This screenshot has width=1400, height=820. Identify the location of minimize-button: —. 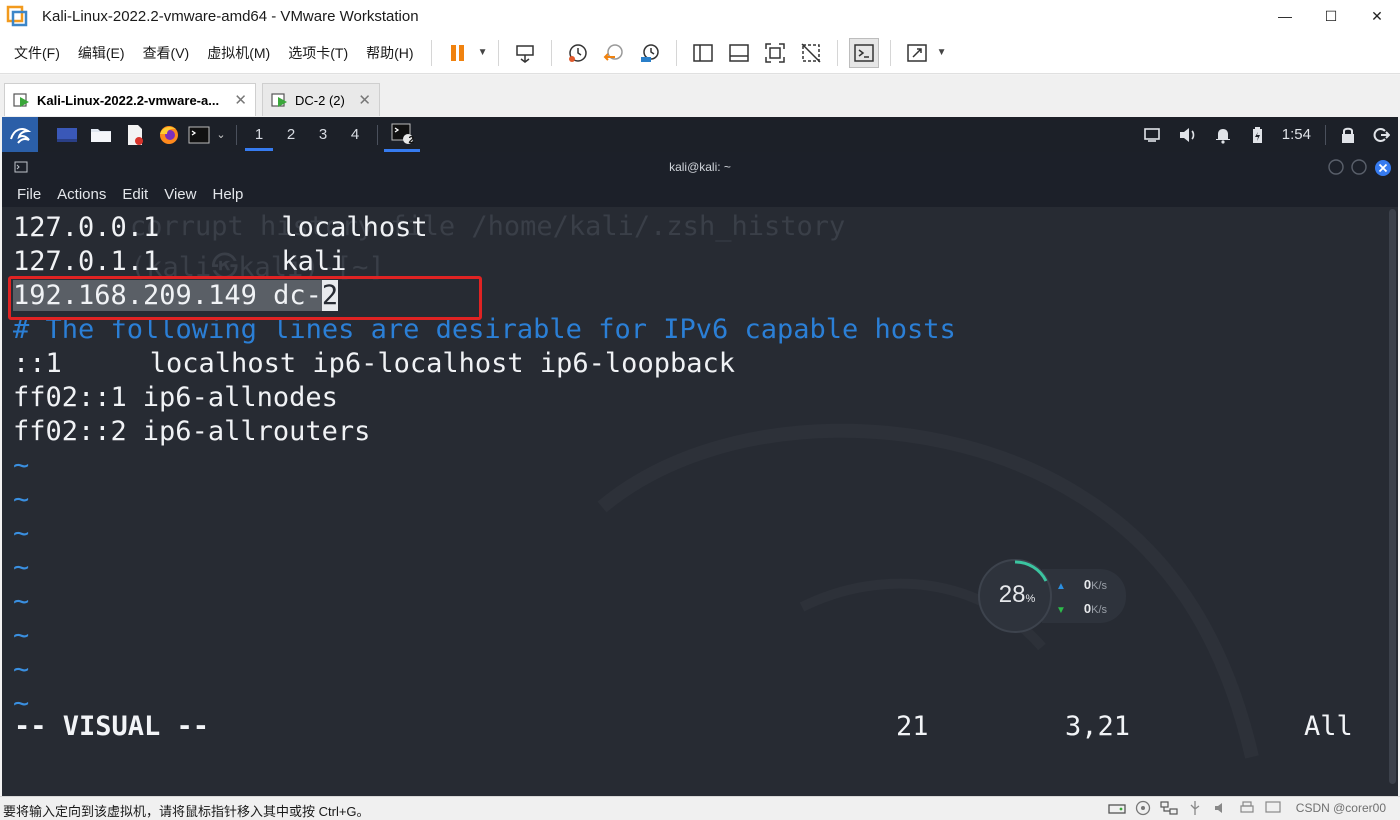
(1285, 16).